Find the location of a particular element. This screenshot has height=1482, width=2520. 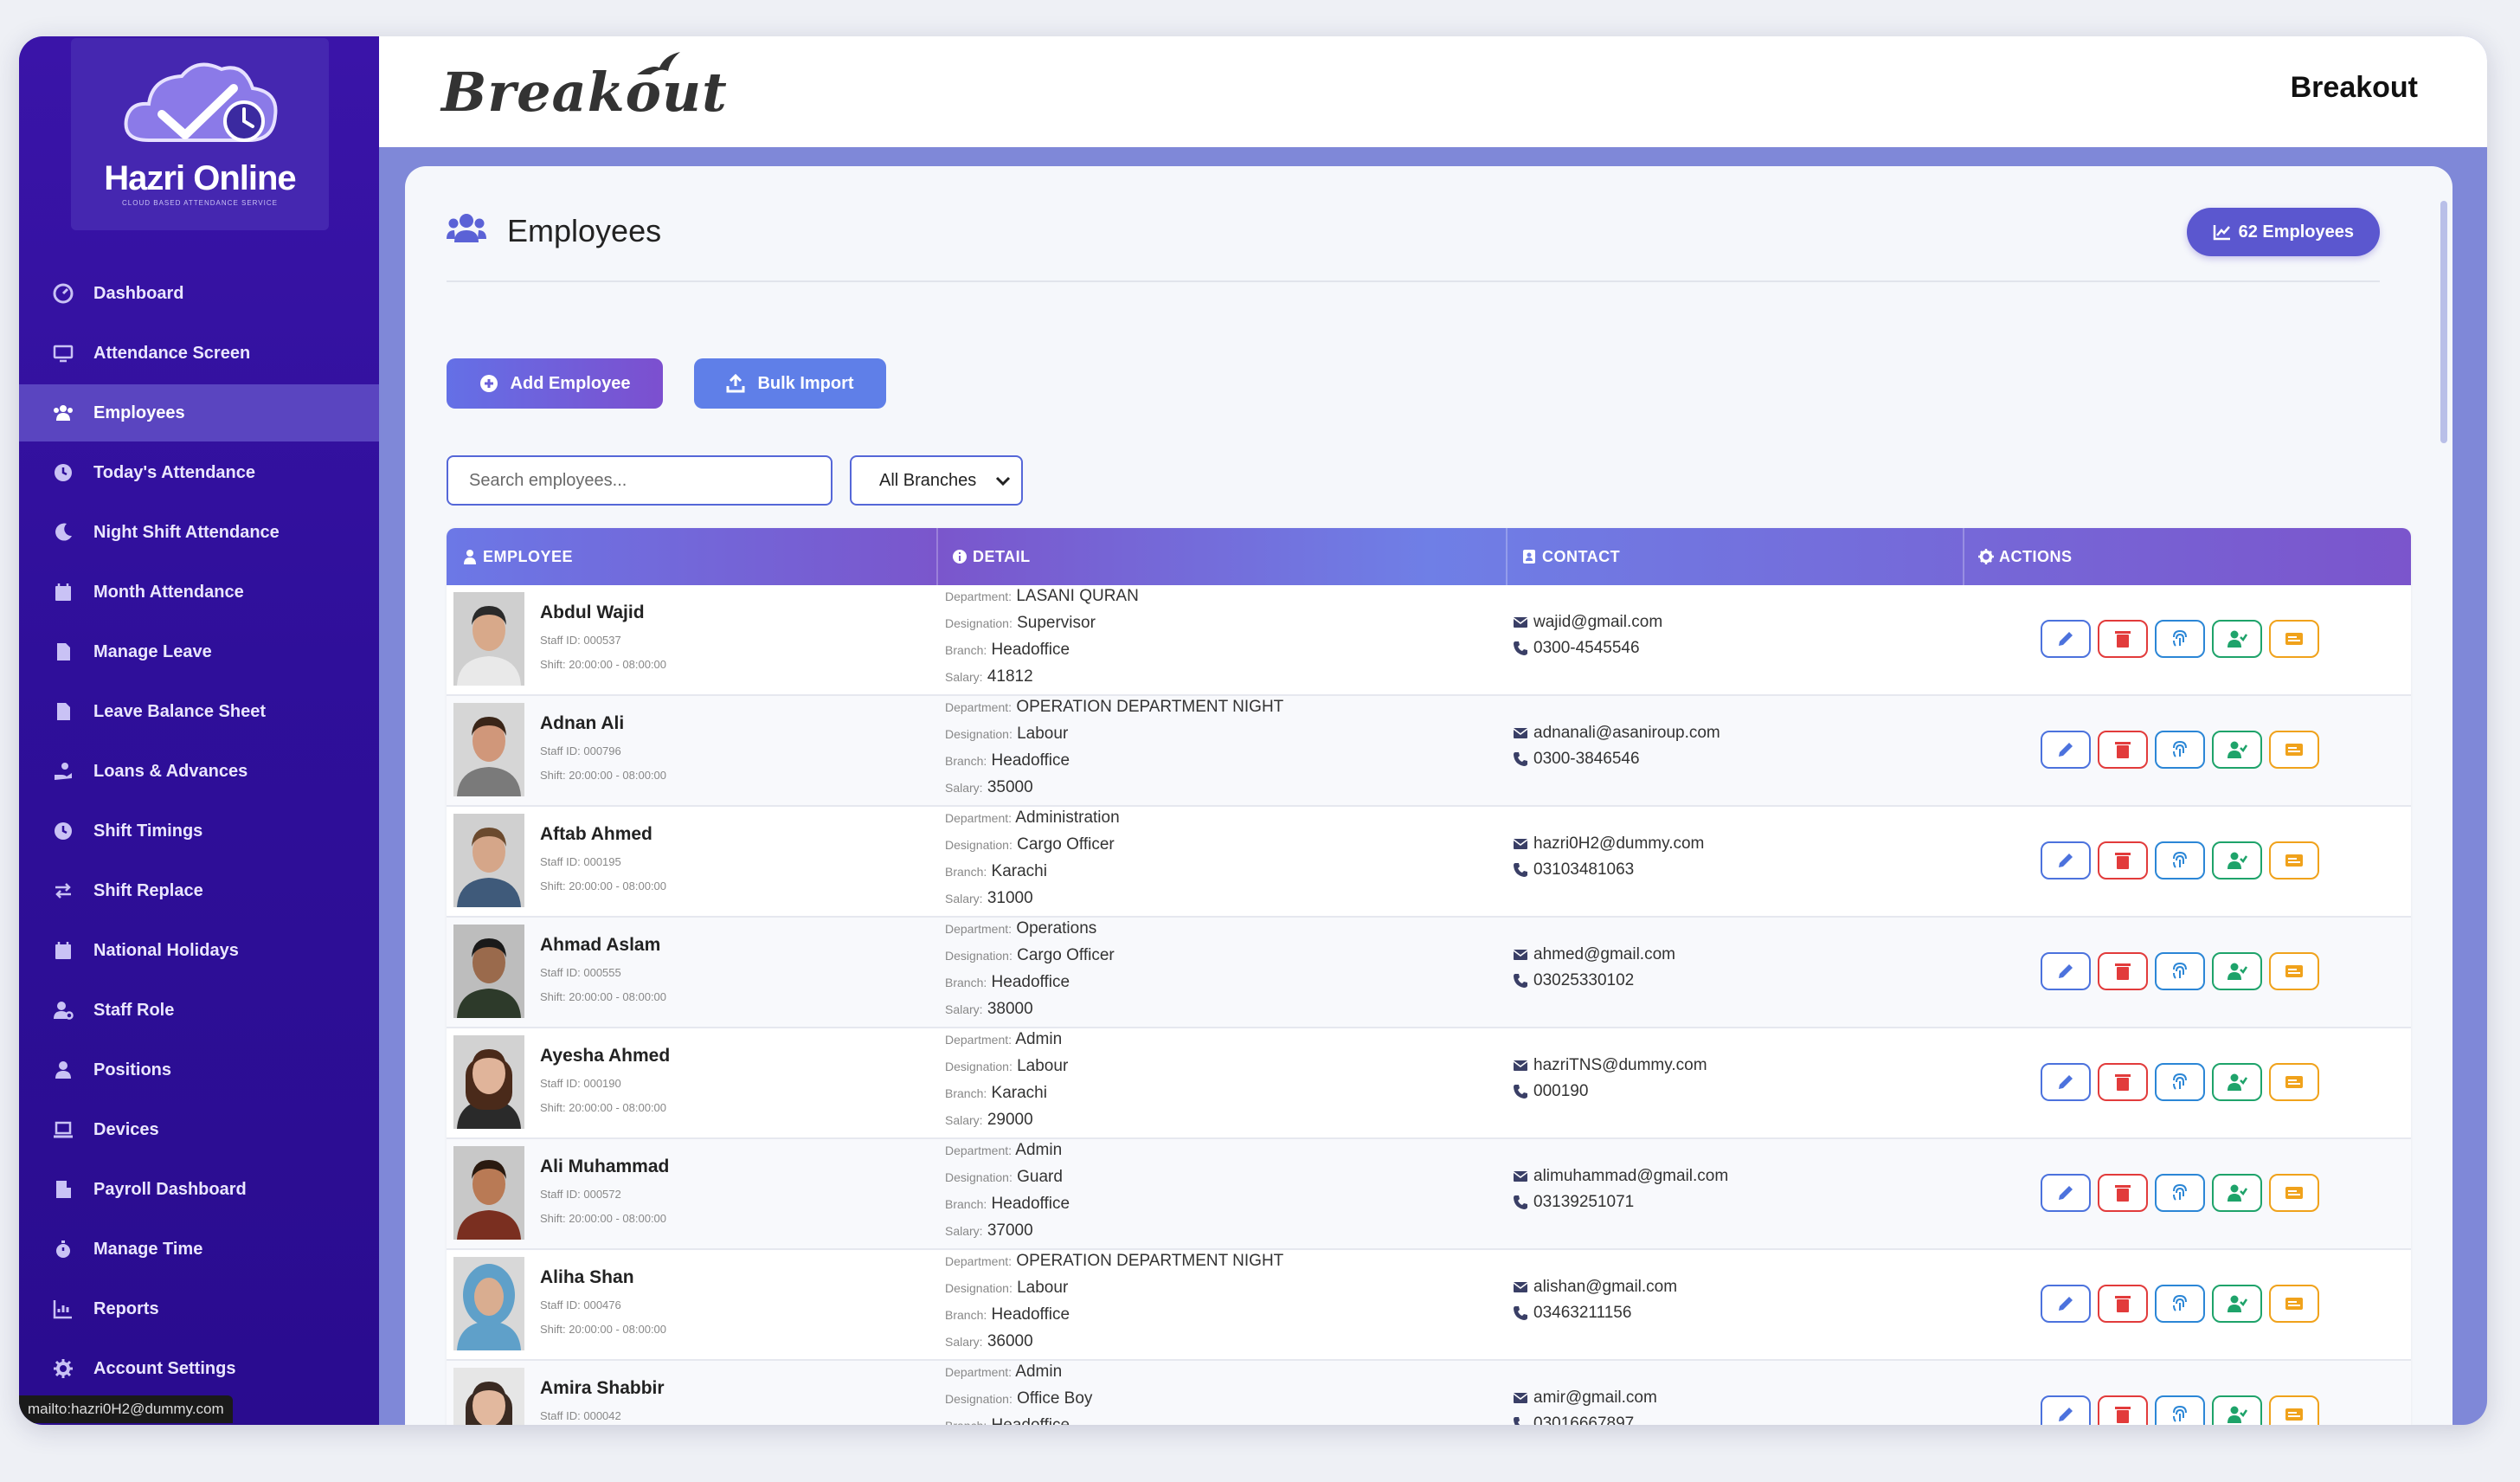

employee-name: Adnan Ali is located at coordinates (582, 723).